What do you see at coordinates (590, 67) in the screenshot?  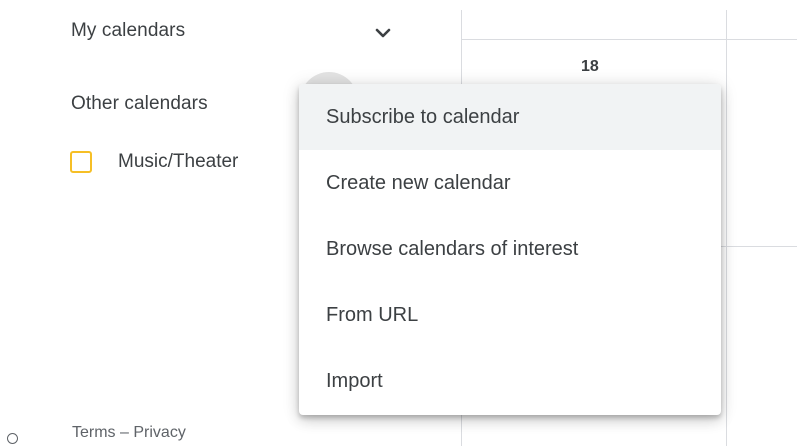 I see `day-number: 18` at bounding box center [590, 67].